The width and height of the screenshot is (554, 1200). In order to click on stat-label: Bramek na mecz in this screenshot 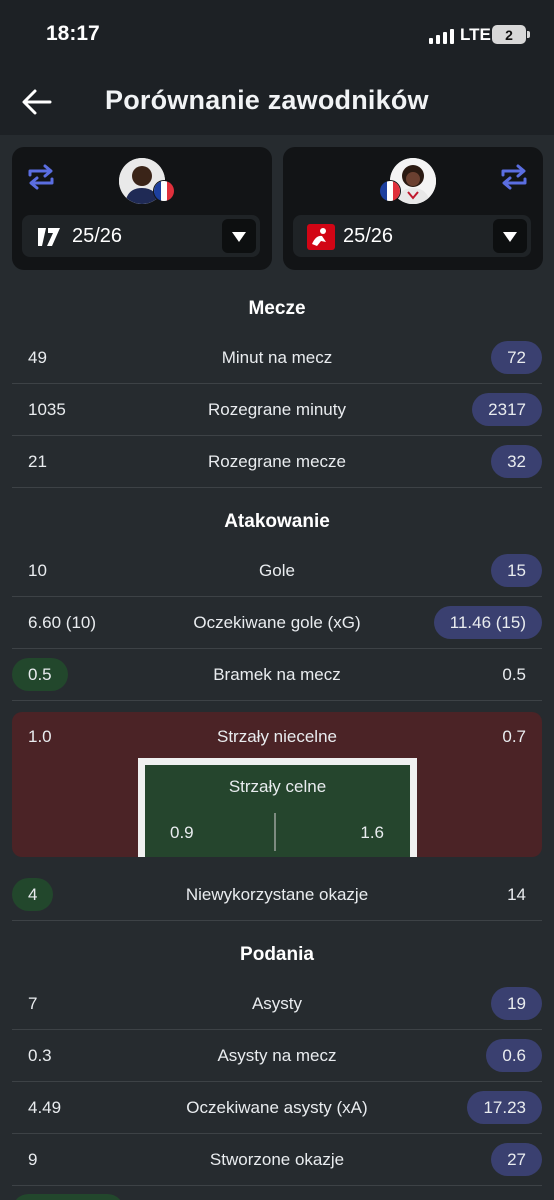, I will do `click(277, 674)`.